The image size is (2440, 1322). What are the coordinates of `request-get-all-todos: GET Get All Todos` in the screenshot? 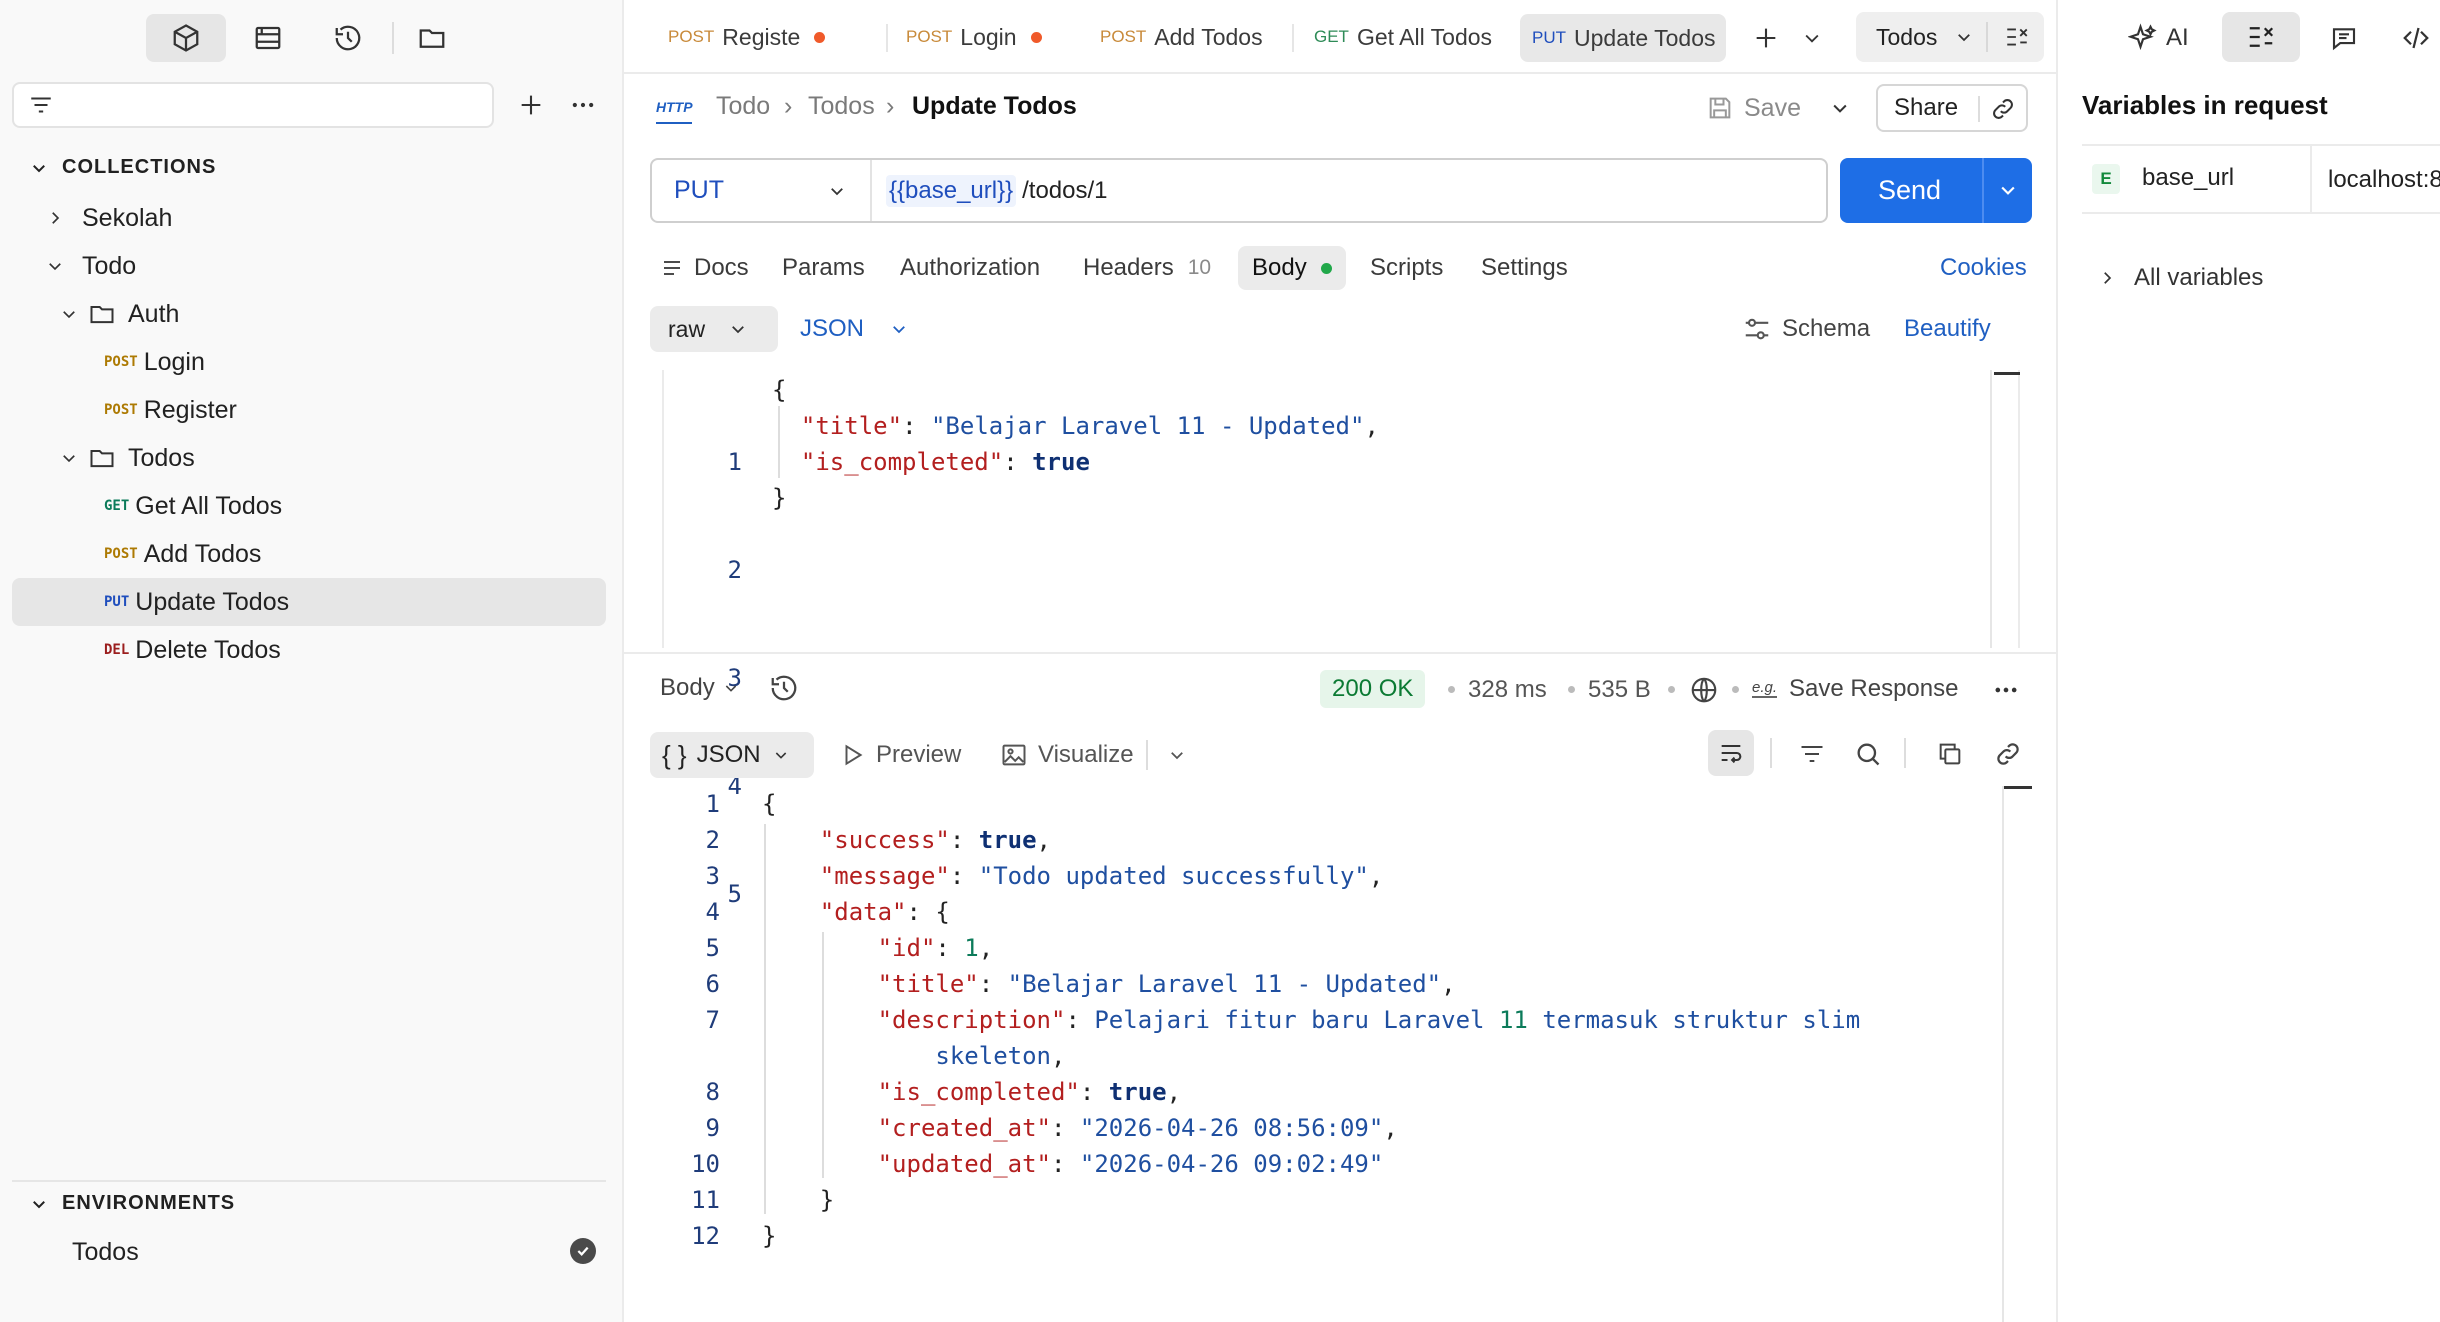 It's located at (309, 506).